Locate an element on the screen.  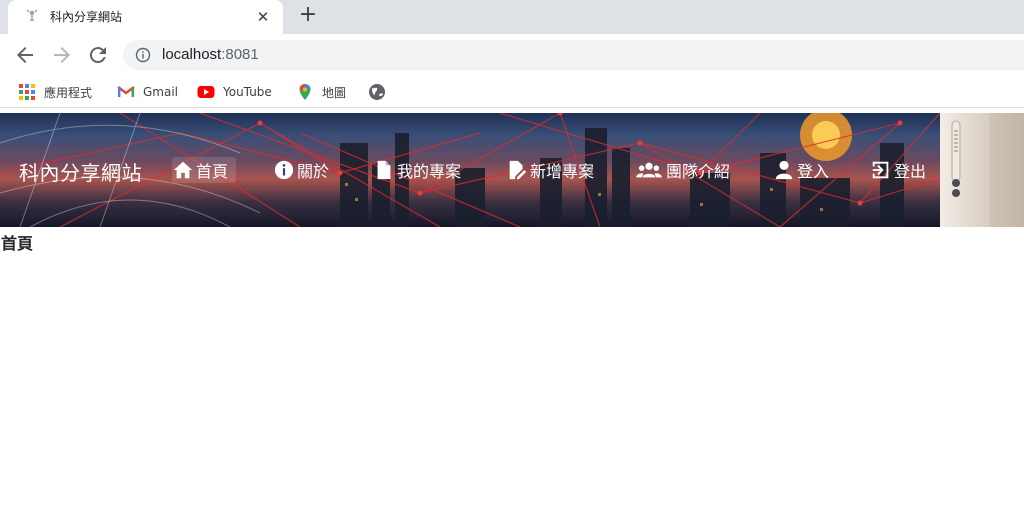
bookmark-label: YouTube is located at coordinates (247, 92).